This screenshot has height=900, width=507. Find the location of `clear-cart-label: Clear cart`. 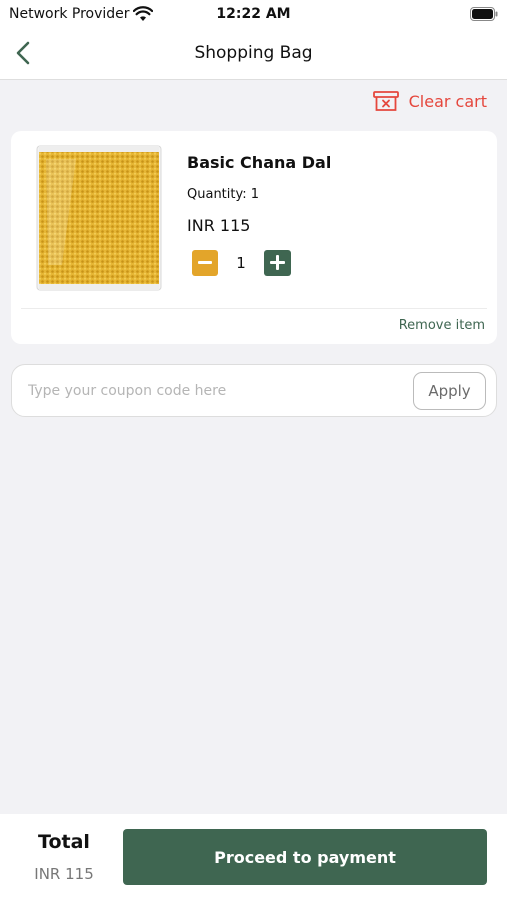

clear-cart-label: Clear cart is located at coordinates (447, 101).